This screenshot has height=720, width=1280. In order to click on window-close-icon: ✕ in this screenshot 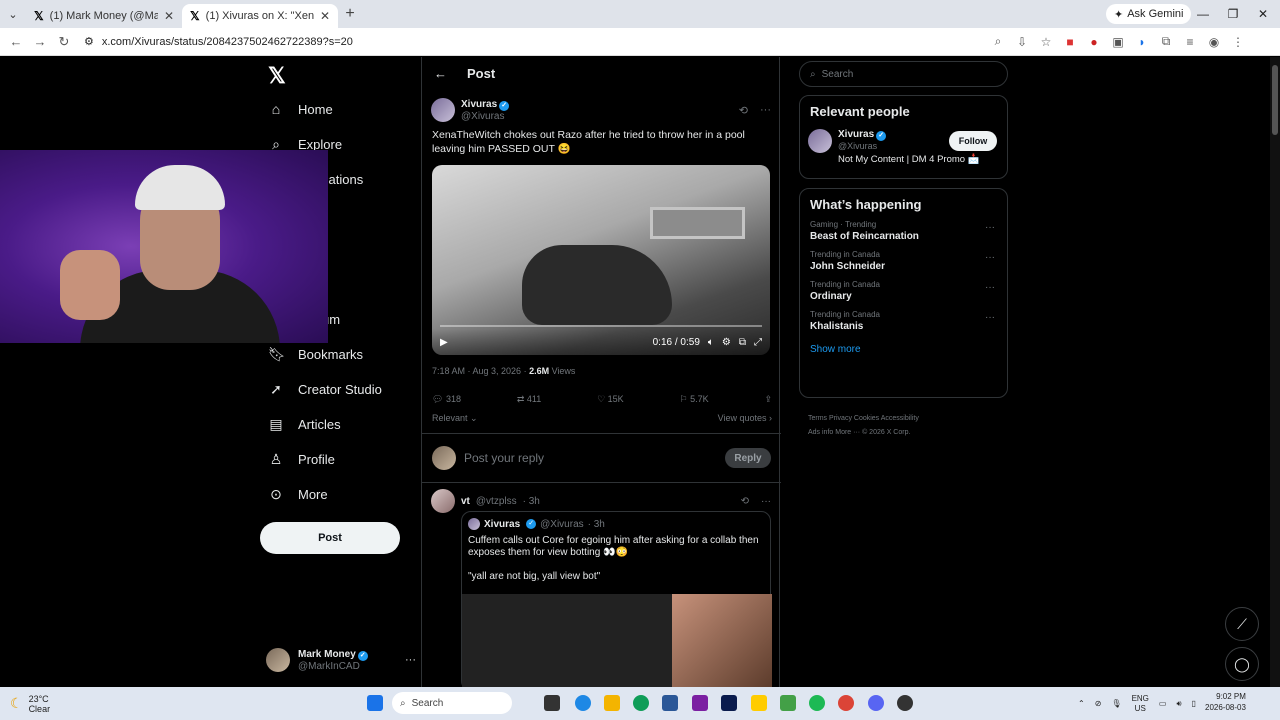, I will do `click(1263, 14)`.